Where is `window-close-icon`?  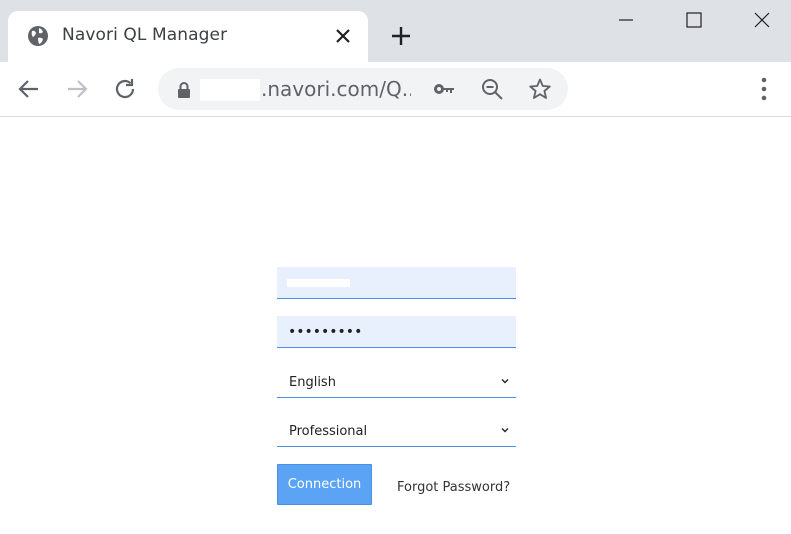
window-close-icon is located at coordinates (762, 21).